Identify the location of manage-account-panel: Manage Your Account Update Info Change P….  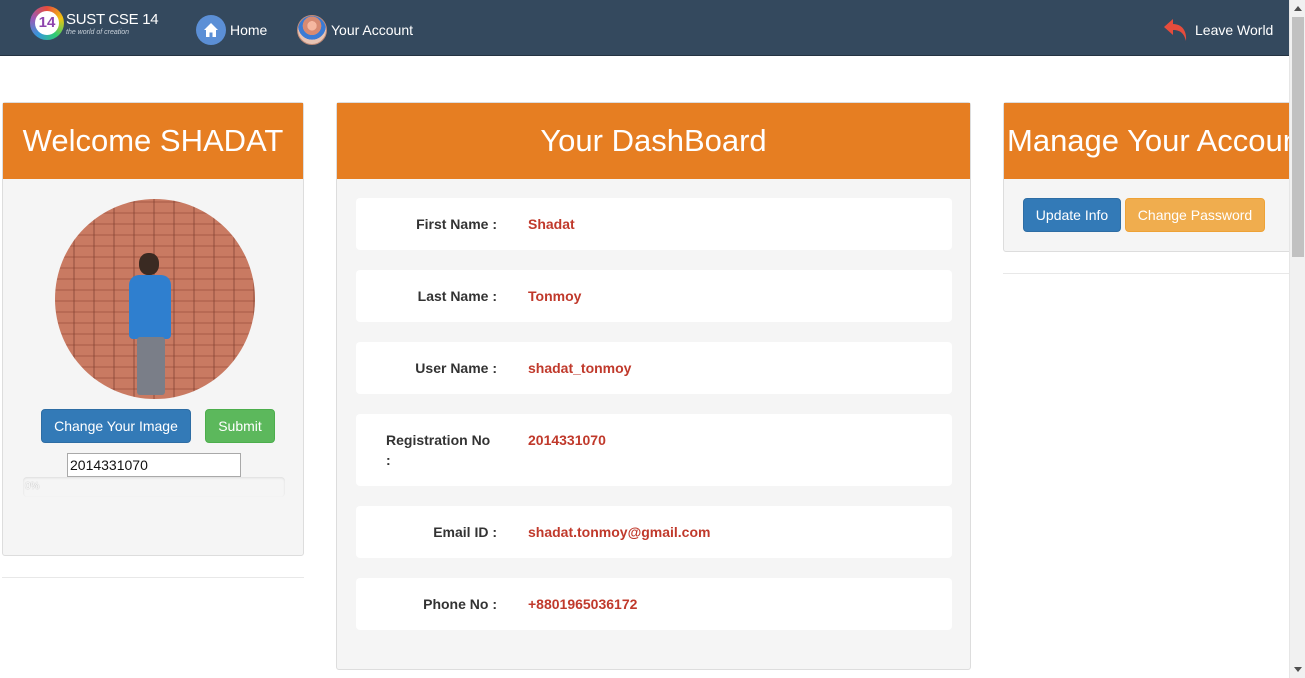
(1148, 177).